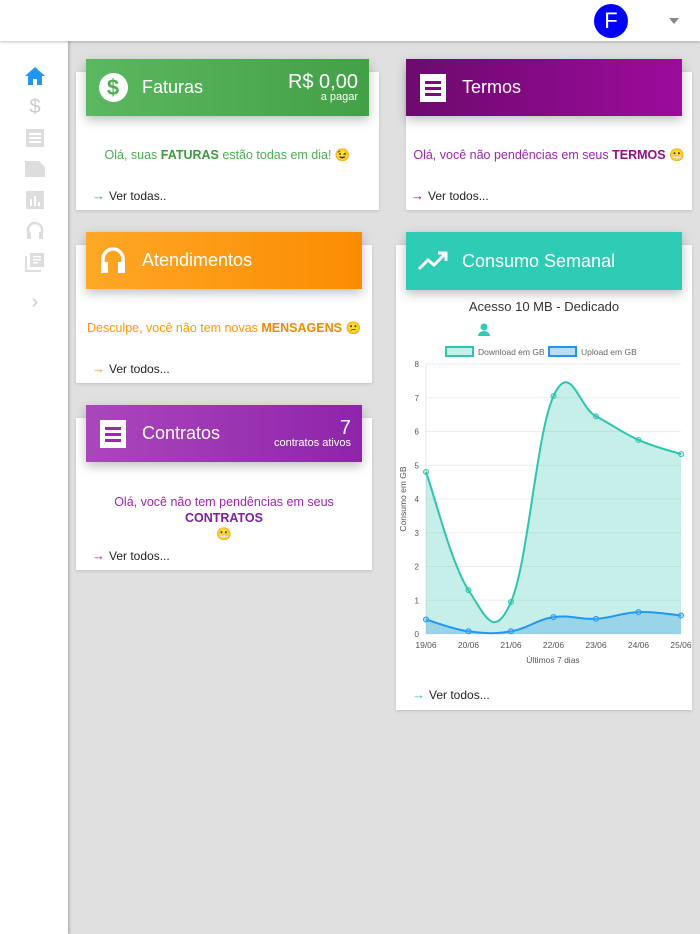 Image resolution: width=700 pixels, height=934 pixels. Describe the element at coordinates (113, 88) in the screenshot. I see `dollar-circle-icon: $` at that location.